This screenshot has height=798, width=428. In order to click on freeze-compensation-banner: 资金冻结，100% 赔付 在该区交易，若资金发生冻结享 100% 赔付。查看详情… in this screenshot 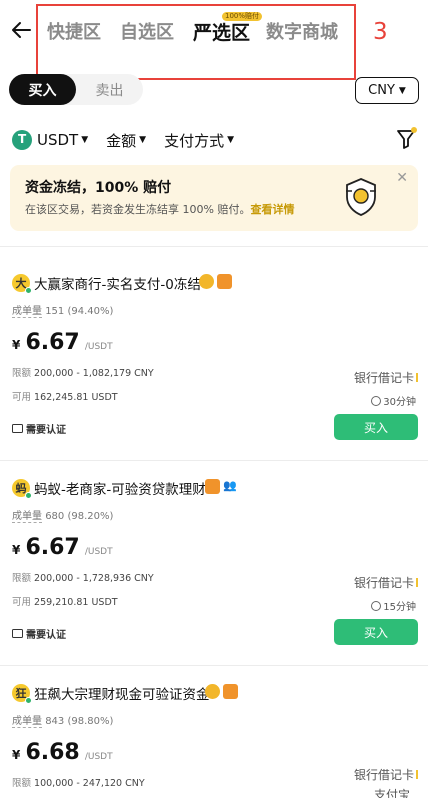, I will do `click(214, 198)`.